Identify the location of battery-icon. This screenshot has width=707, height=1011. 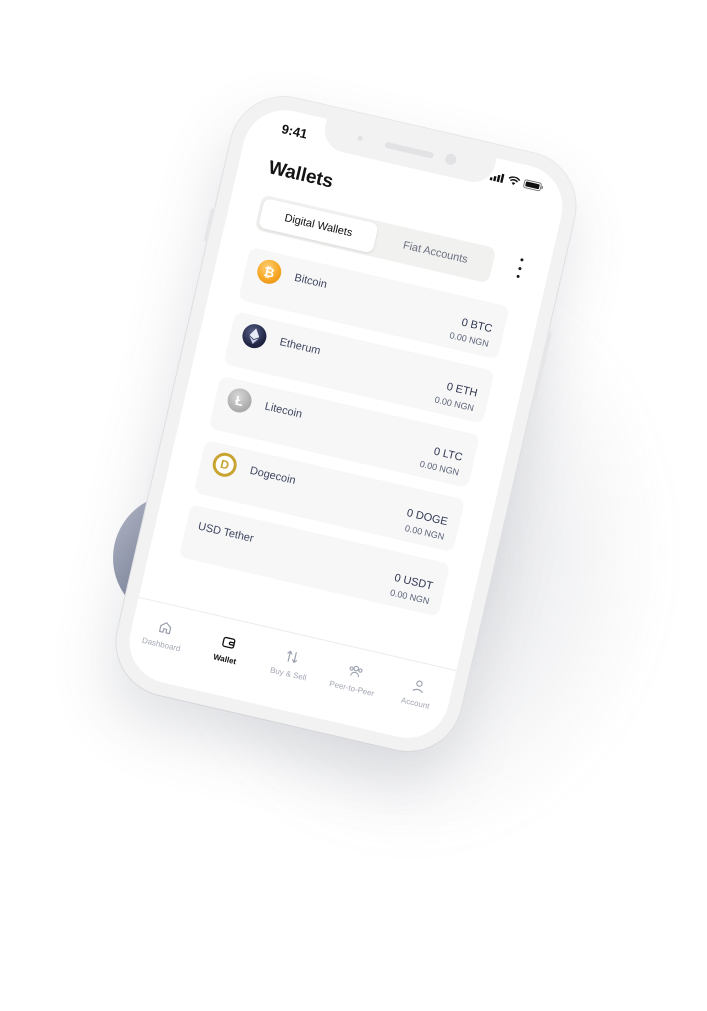
(533, 185).